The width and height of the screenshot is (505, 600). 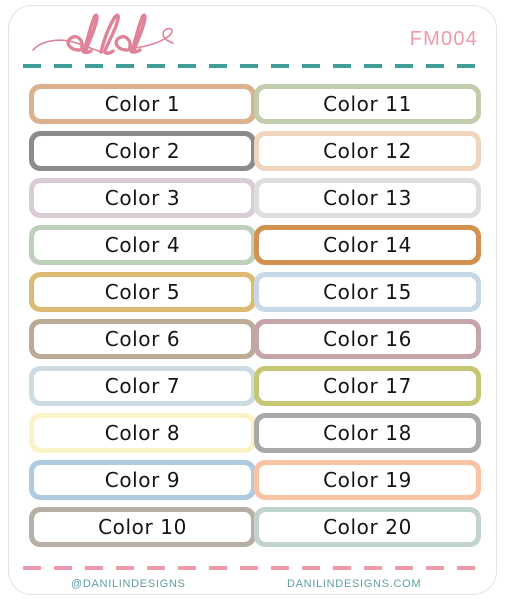 I want to click on color-label-text: Color 4, so click(x=142, y=245).